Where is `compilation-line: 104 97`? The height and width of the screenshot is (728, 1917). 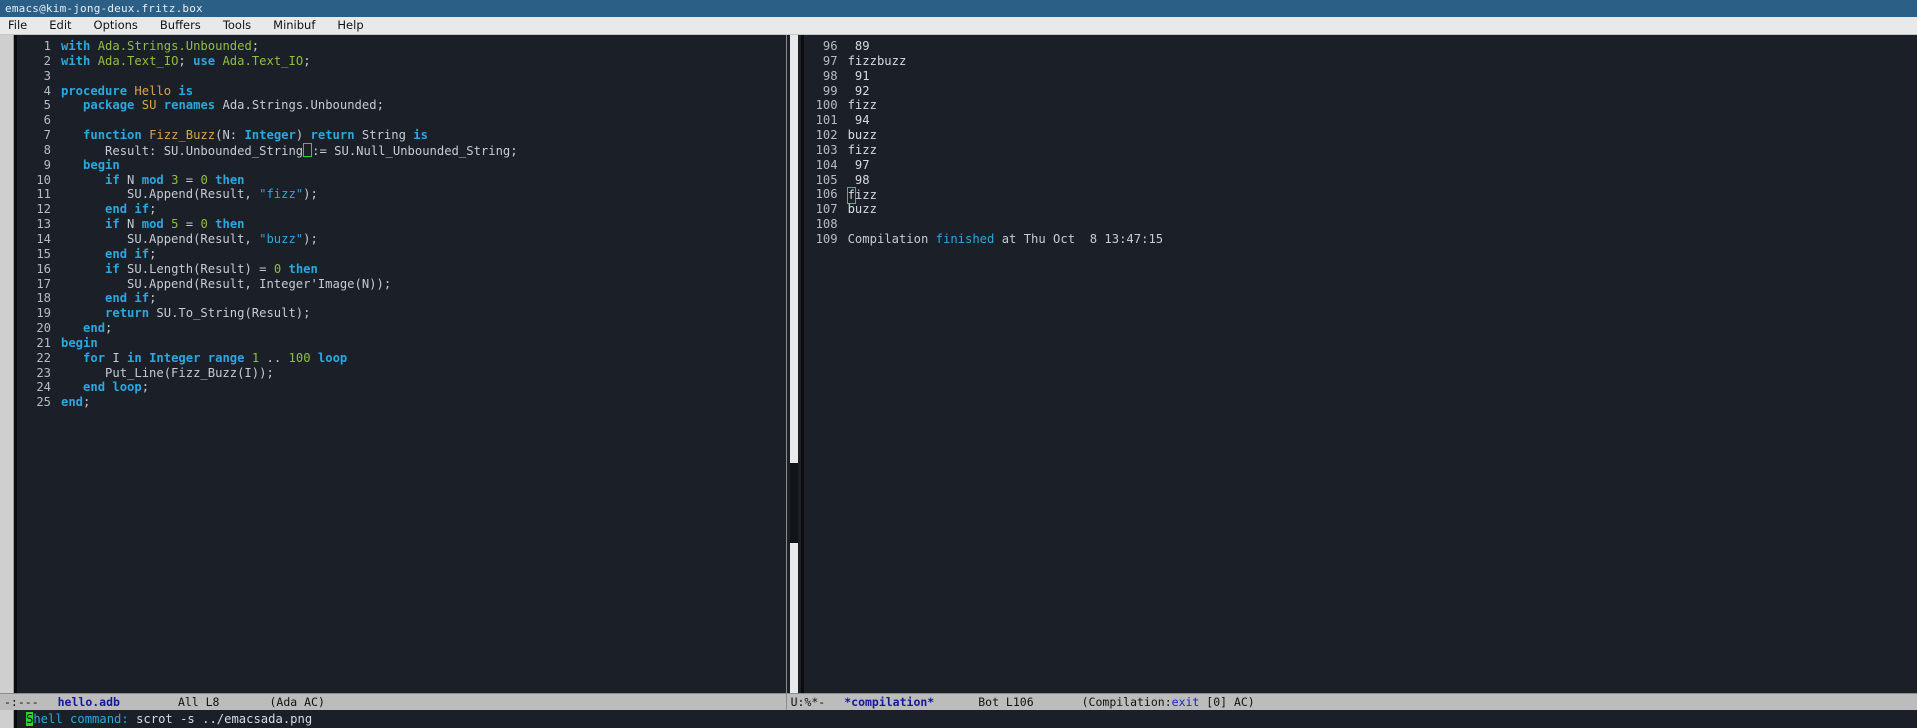 compilation-line: 104 97 is located at coordinates (1360, 165).